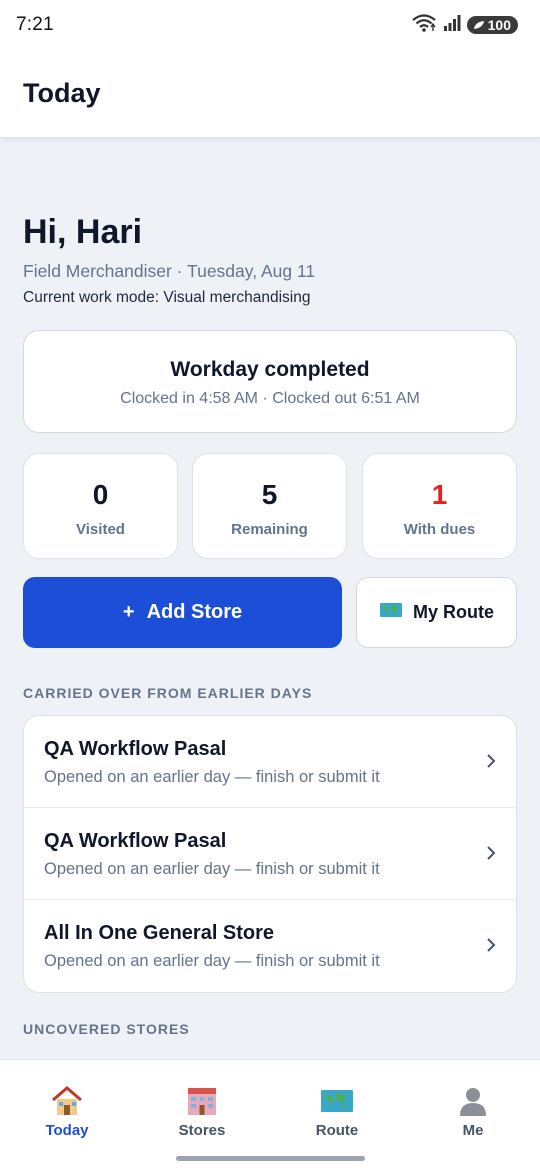 The width and height of the screenshot is (540, 1170). I want to click on nav-label: Stores, so click(202, 1130).